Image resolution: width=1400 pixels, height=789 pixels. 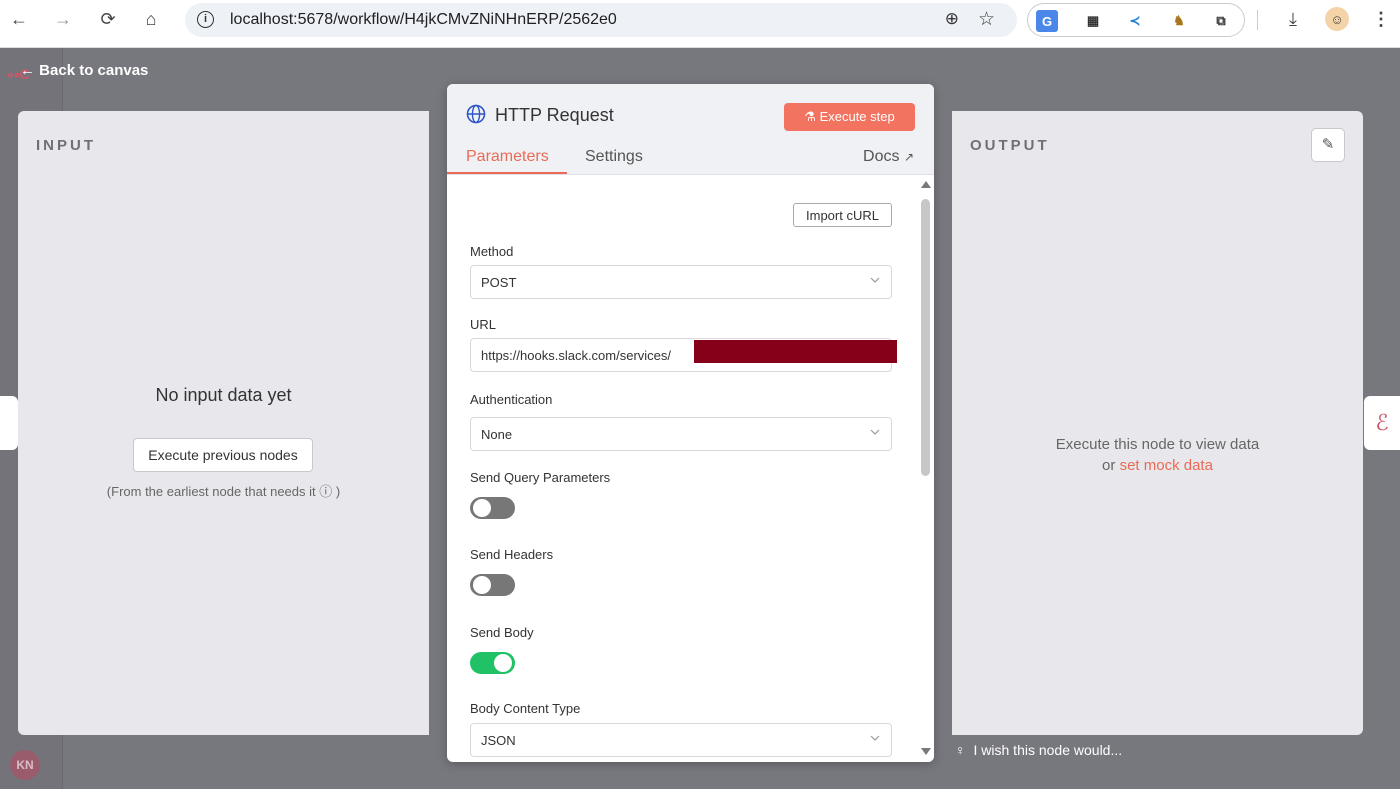 I want to click on docs-label: Docs, so click(x=881, y=156).